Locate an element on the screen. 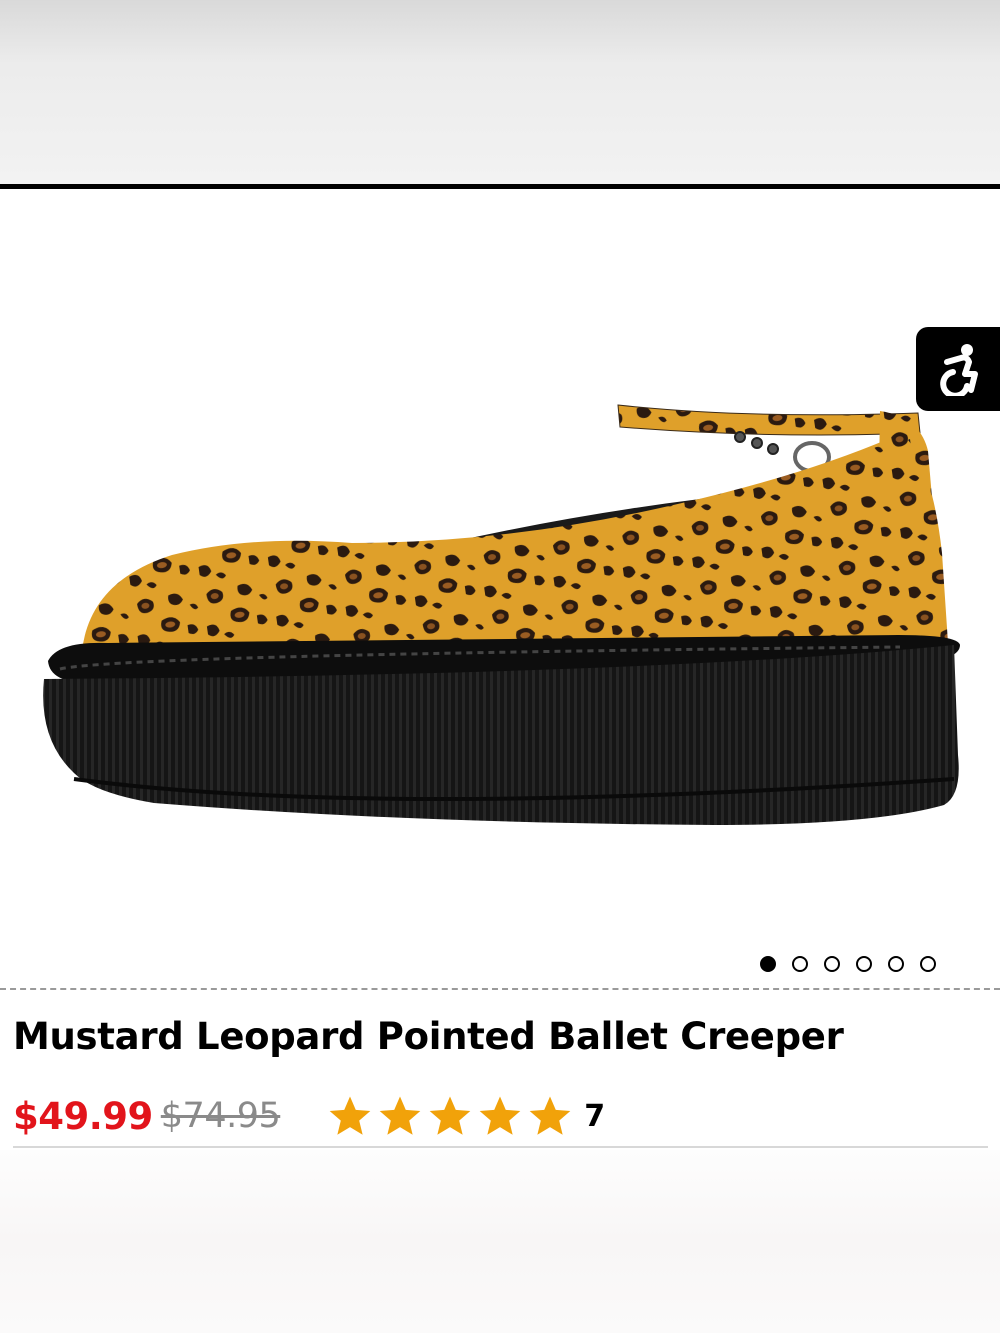 This screenshot has width=1000, height=1333. carousel-dots is located at coordinates (848, 964).